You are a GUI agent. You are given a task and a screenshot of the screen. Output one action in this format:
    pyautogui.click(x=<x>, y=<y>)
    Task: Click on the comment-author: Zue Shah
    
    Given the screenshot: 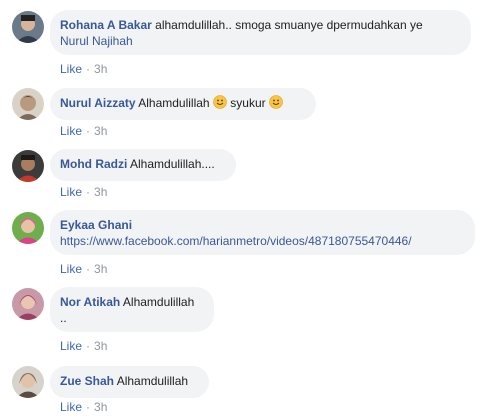 What is the action you would take?
    pyautogui.click(x=87, y=381)
    